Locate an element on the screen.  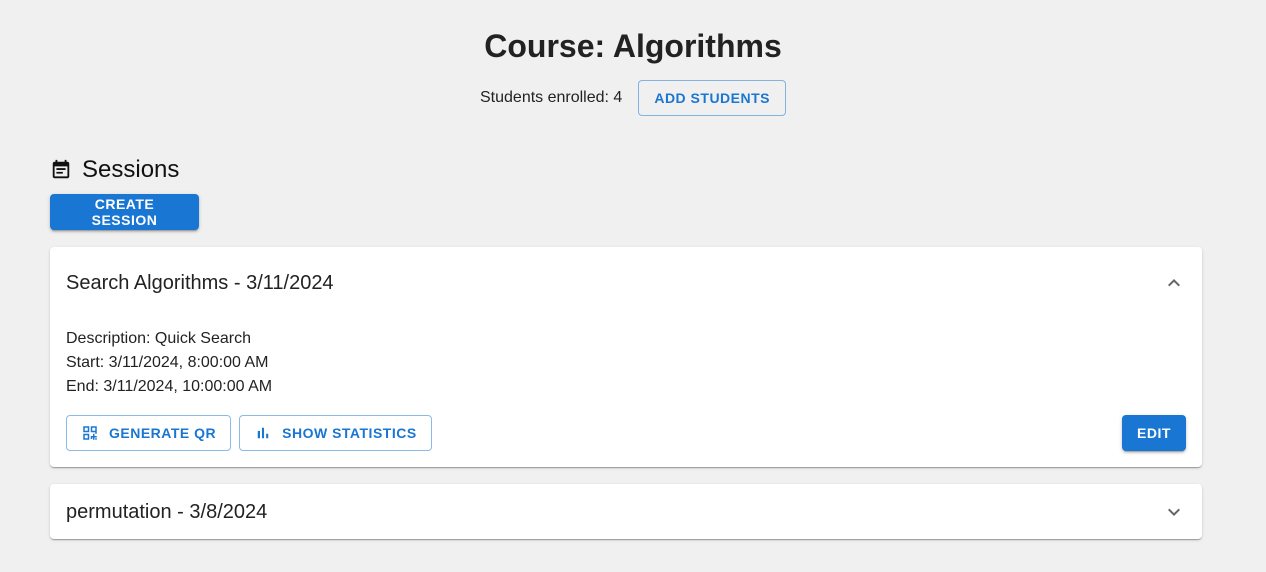
session-start: Start: 3/11/2024, 8:00:00 AM is located at coordinates (167, 362).